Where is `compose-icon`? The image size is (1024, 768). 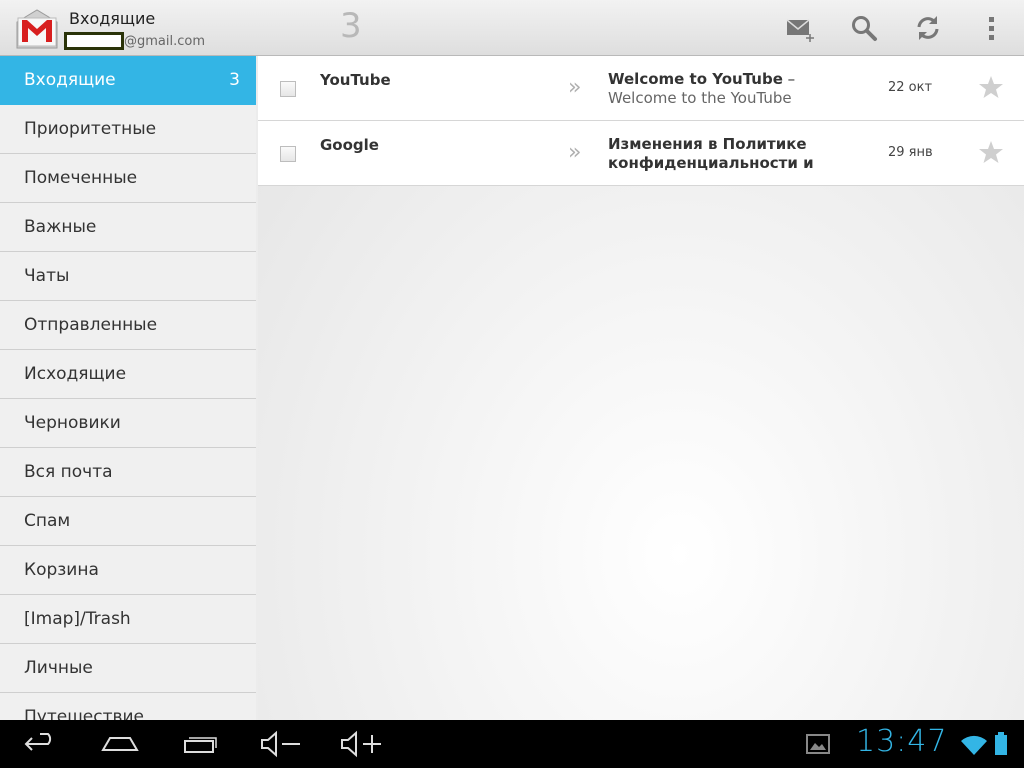
compose-icon is located at coordinates (800, 28).